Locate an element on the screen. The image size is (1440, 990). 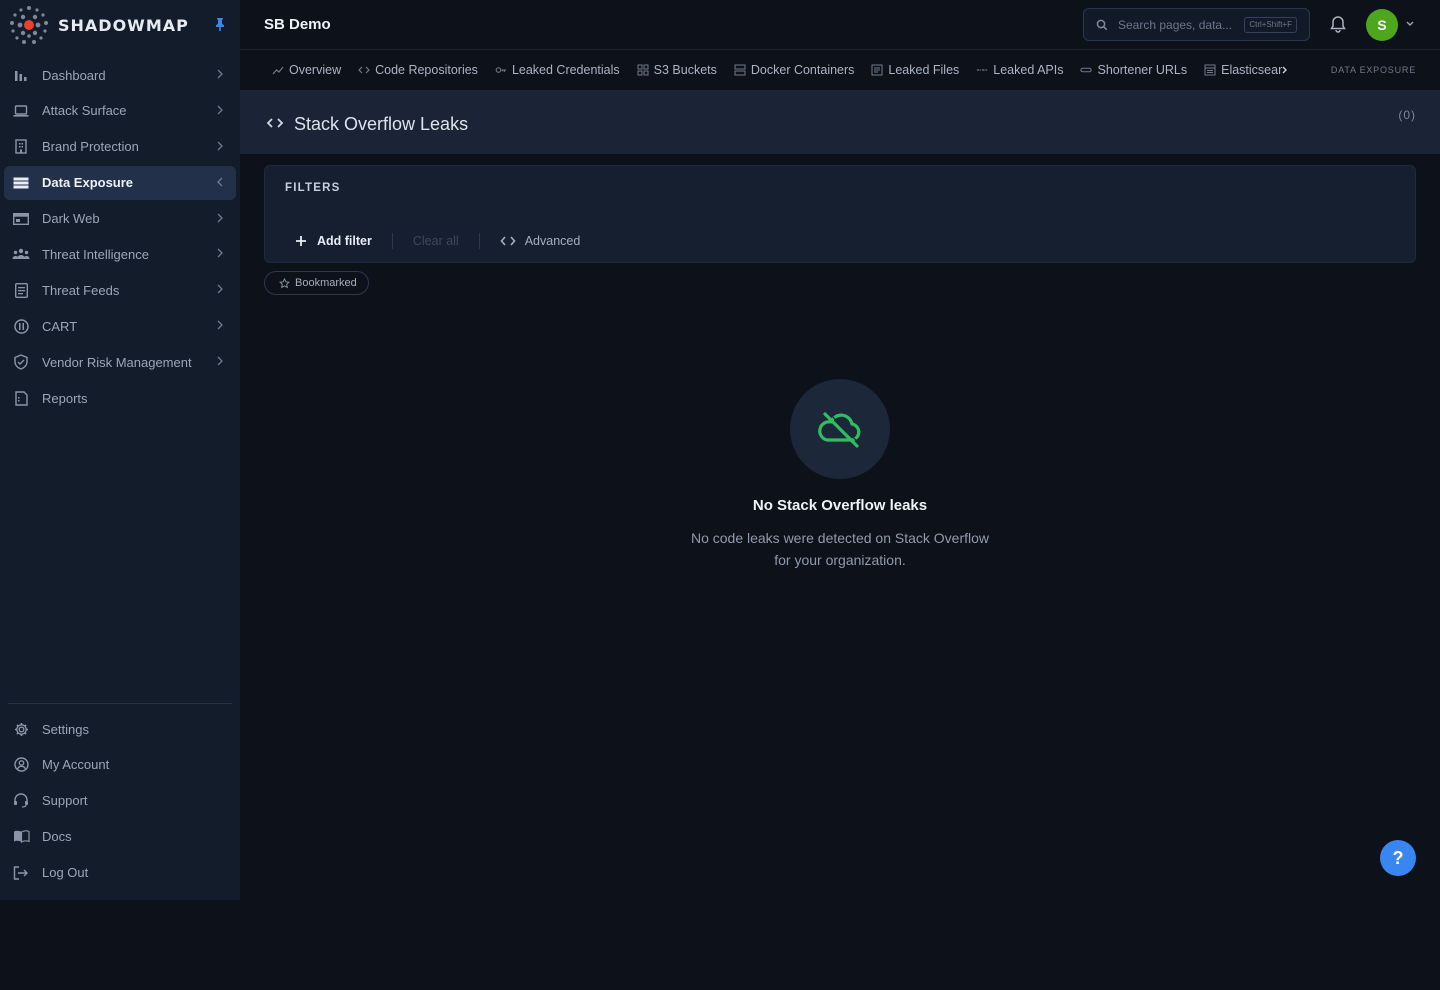
shadowmap-logo-icon is located at coordinates (29, 25).